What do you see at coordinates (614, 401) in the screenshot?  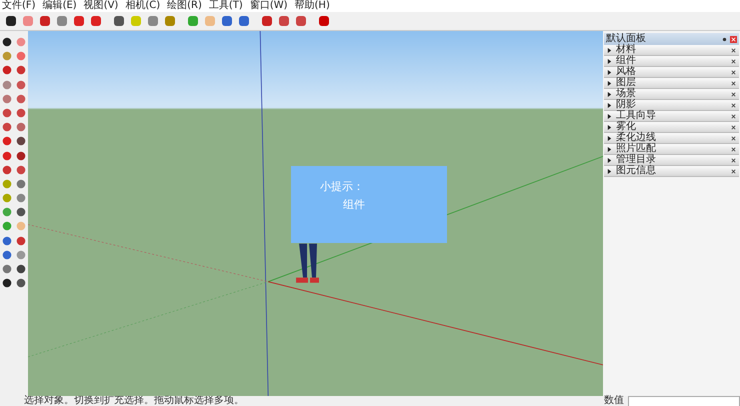 I see `measurements-label: 数值` at bounding box center [614, 401].